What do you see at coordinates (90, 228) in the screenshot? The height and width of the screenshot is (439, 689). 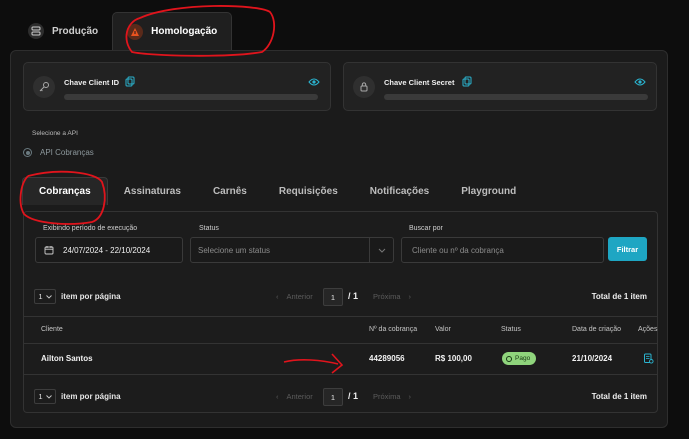 I see `period-label: Exibindo período de execução` at bounding box center [90, 228].